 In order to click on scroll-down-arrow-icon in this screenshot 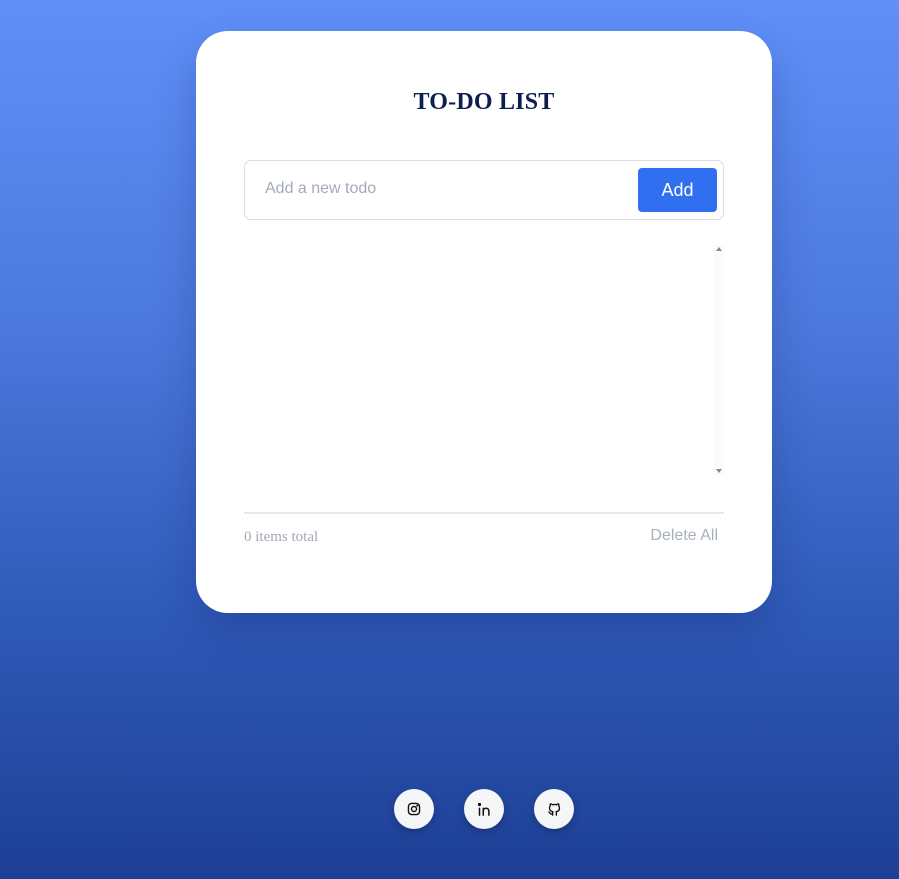, I will do `click(719, 471)`.